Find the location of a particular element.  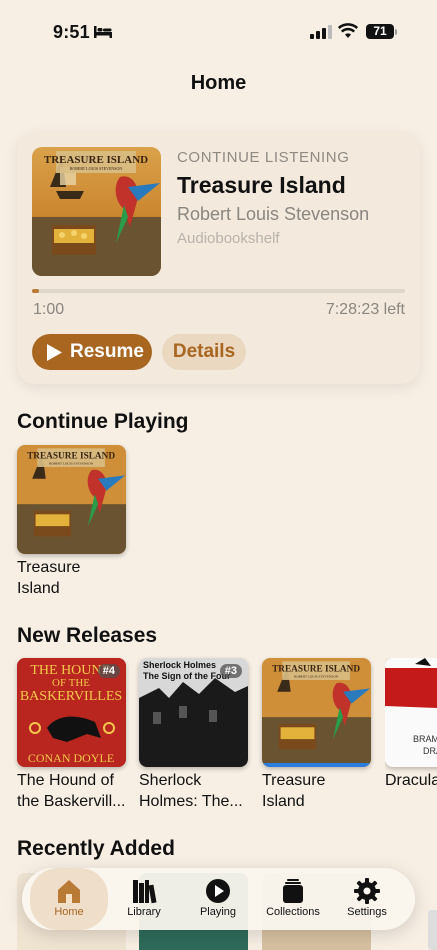

tab-collections: Collections is located at coordinates (293, 899).